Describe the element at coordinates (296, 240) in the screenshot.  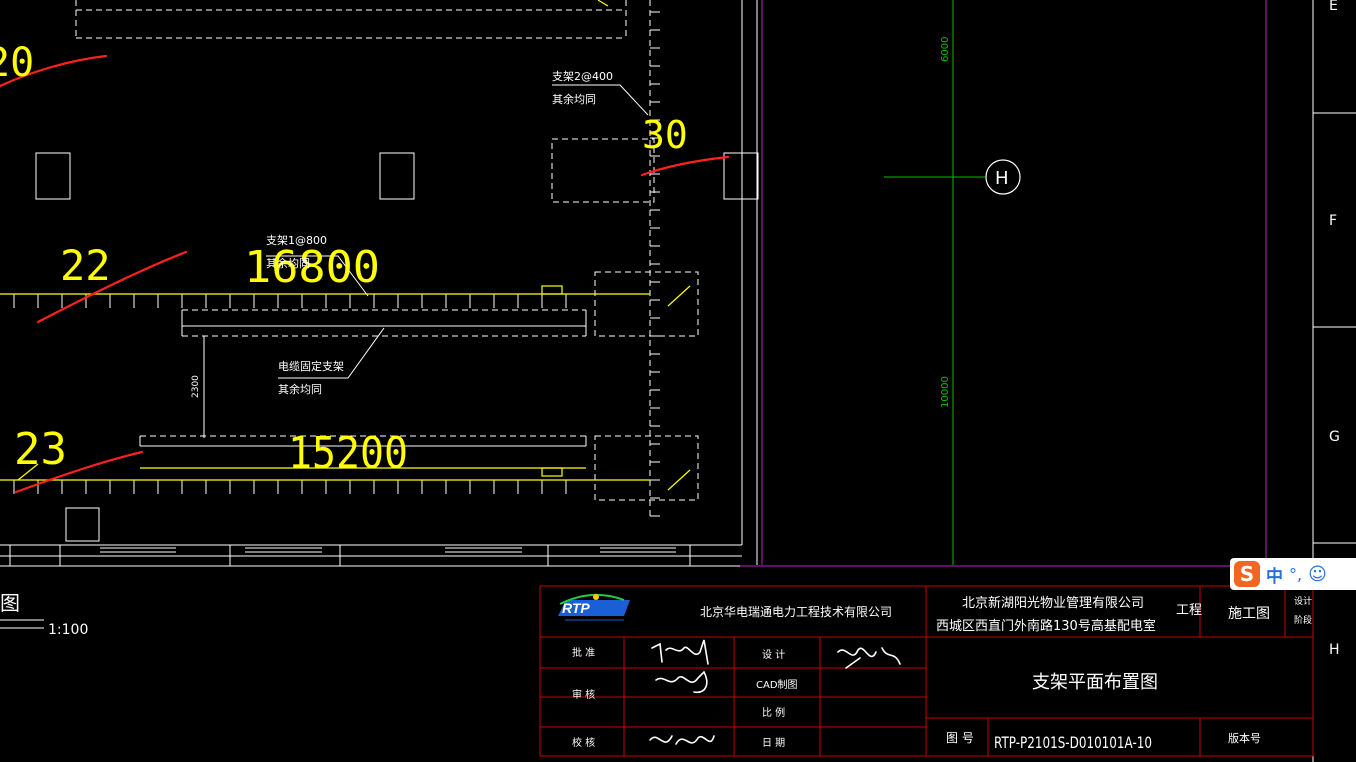
I see `annotation-bracket1: 支架1@800` at that location.